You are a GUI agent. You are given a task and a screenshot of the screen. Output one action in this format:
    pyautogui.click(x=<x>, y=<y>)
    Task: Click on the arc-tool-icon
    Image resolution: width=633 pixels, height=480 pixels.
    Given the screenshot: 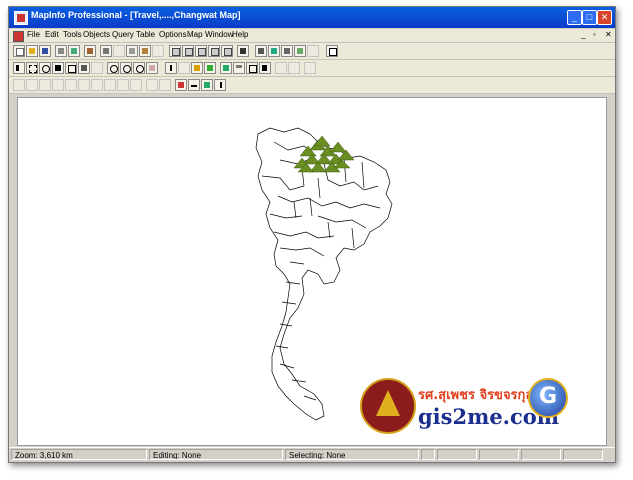 What is the action you would take?
    pyautogui.click(x=45, y=85)
    